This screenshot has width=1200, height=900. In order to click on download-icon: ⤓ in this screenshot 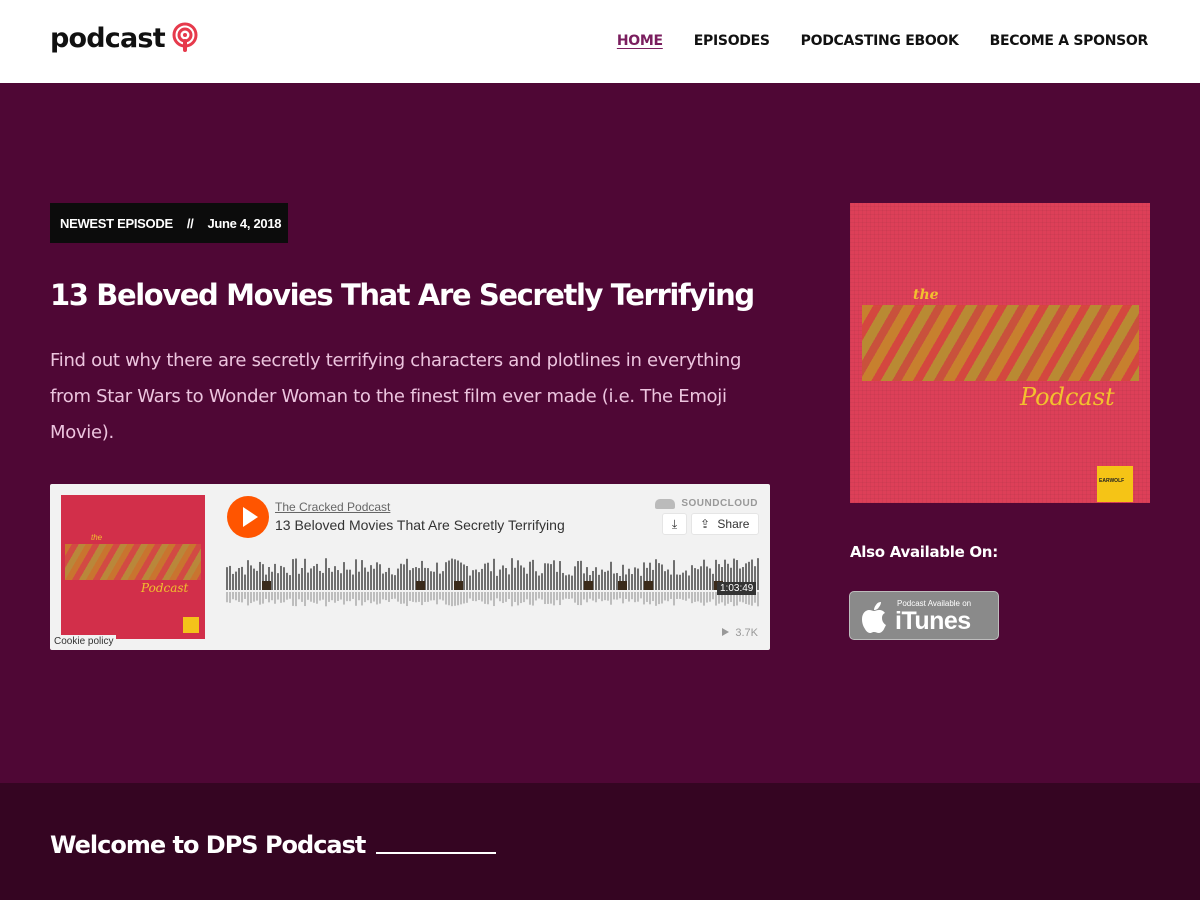, I will do `click(674, 524)`.